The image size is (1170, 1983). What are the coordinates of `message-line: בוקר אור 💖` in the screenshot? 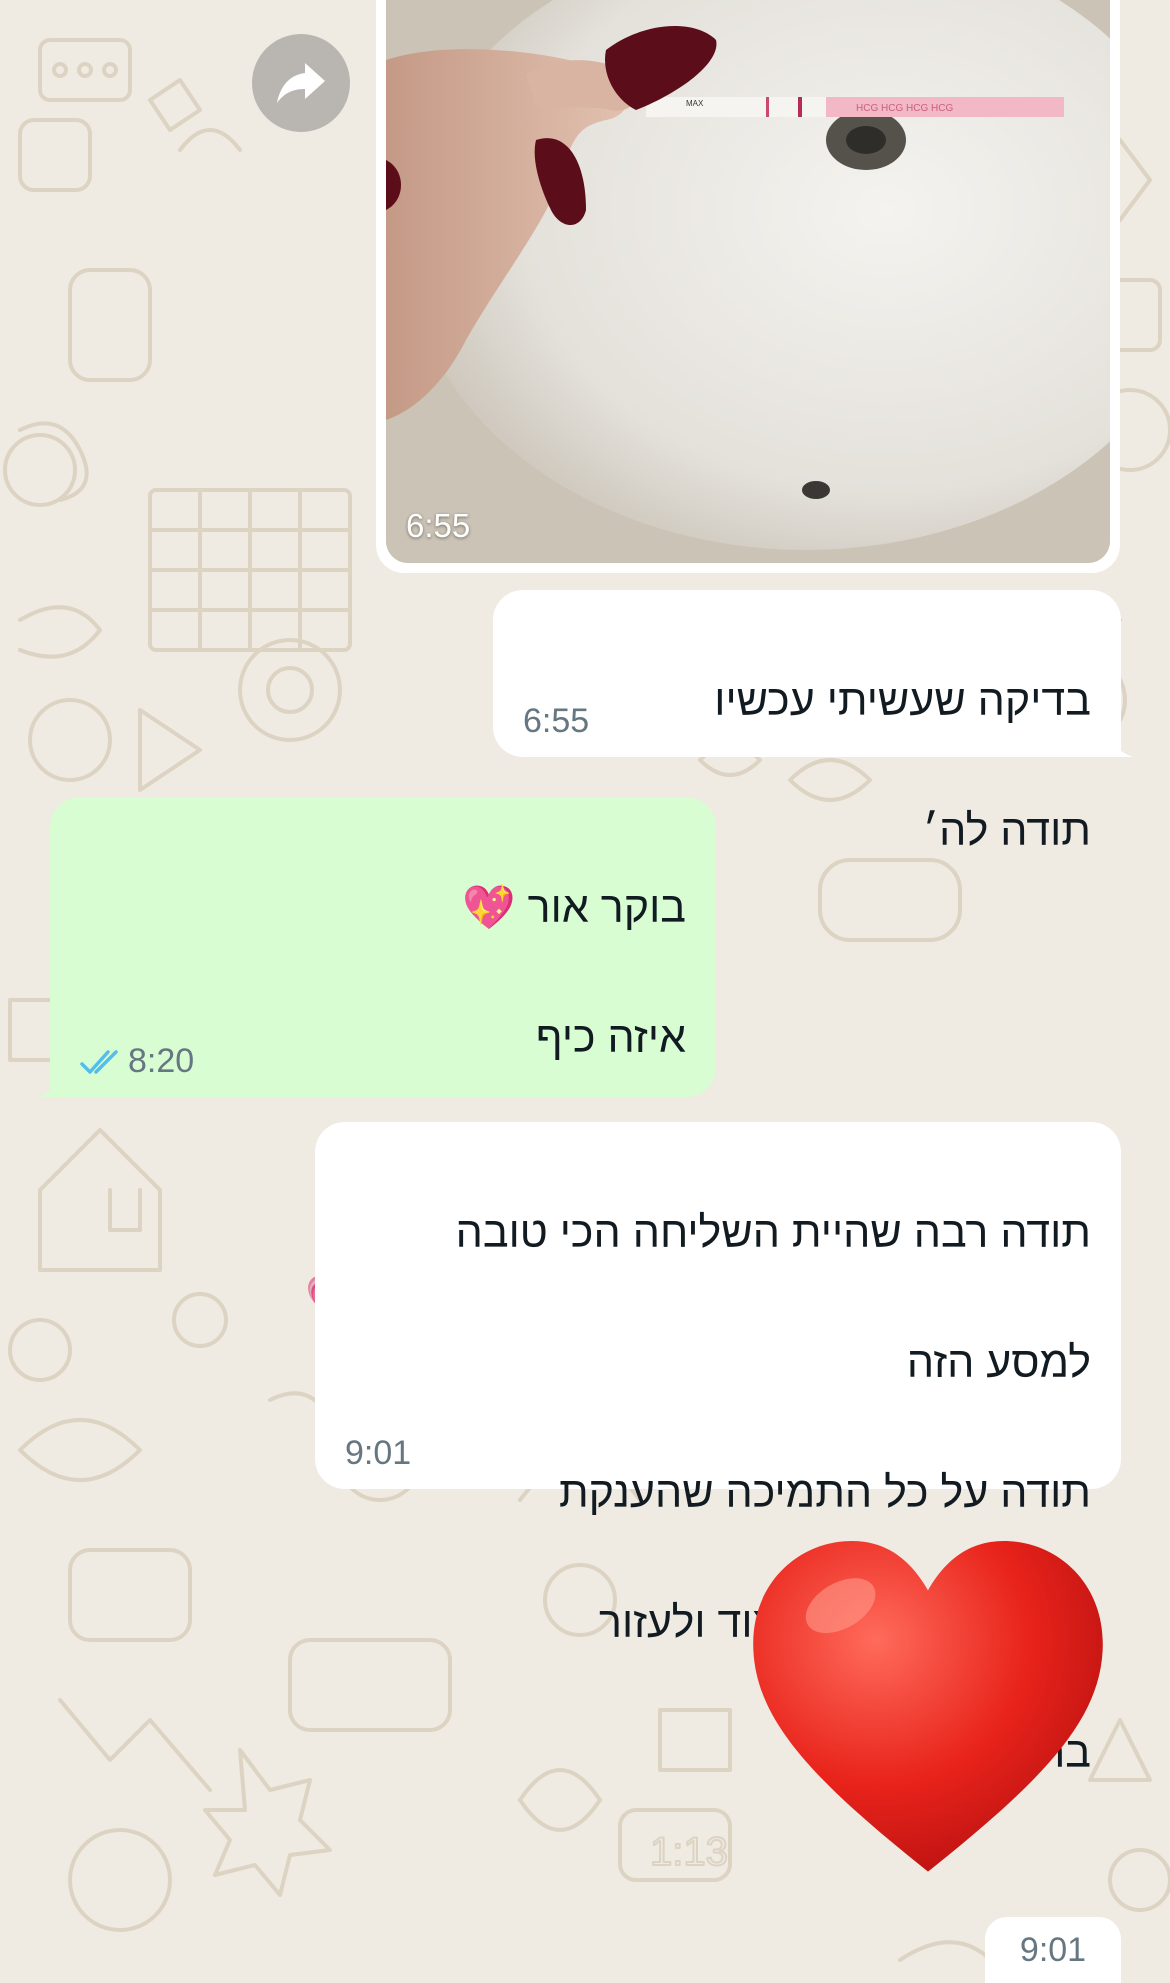 It's located at (574, 908).